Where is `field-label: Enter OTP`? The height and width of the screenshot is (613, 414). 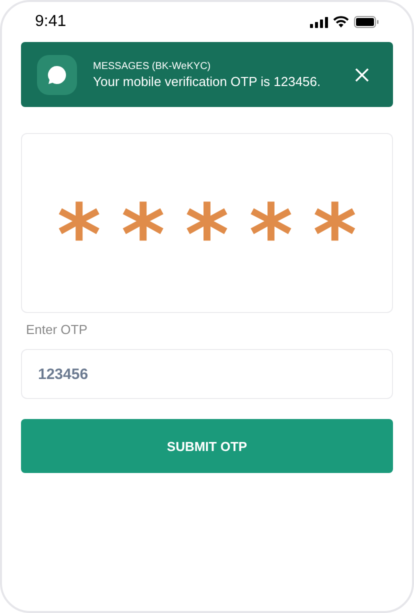
field-label: Enter OTP is located at coordinates (57, 329).